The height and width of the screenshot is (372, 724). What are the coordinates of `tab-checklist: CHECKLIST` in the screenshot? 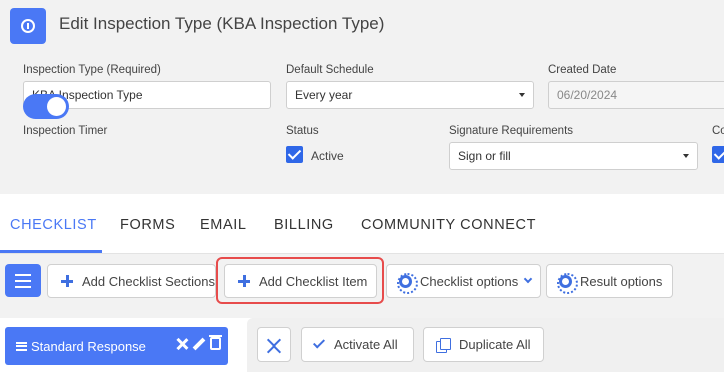 It's located at (53, 225).